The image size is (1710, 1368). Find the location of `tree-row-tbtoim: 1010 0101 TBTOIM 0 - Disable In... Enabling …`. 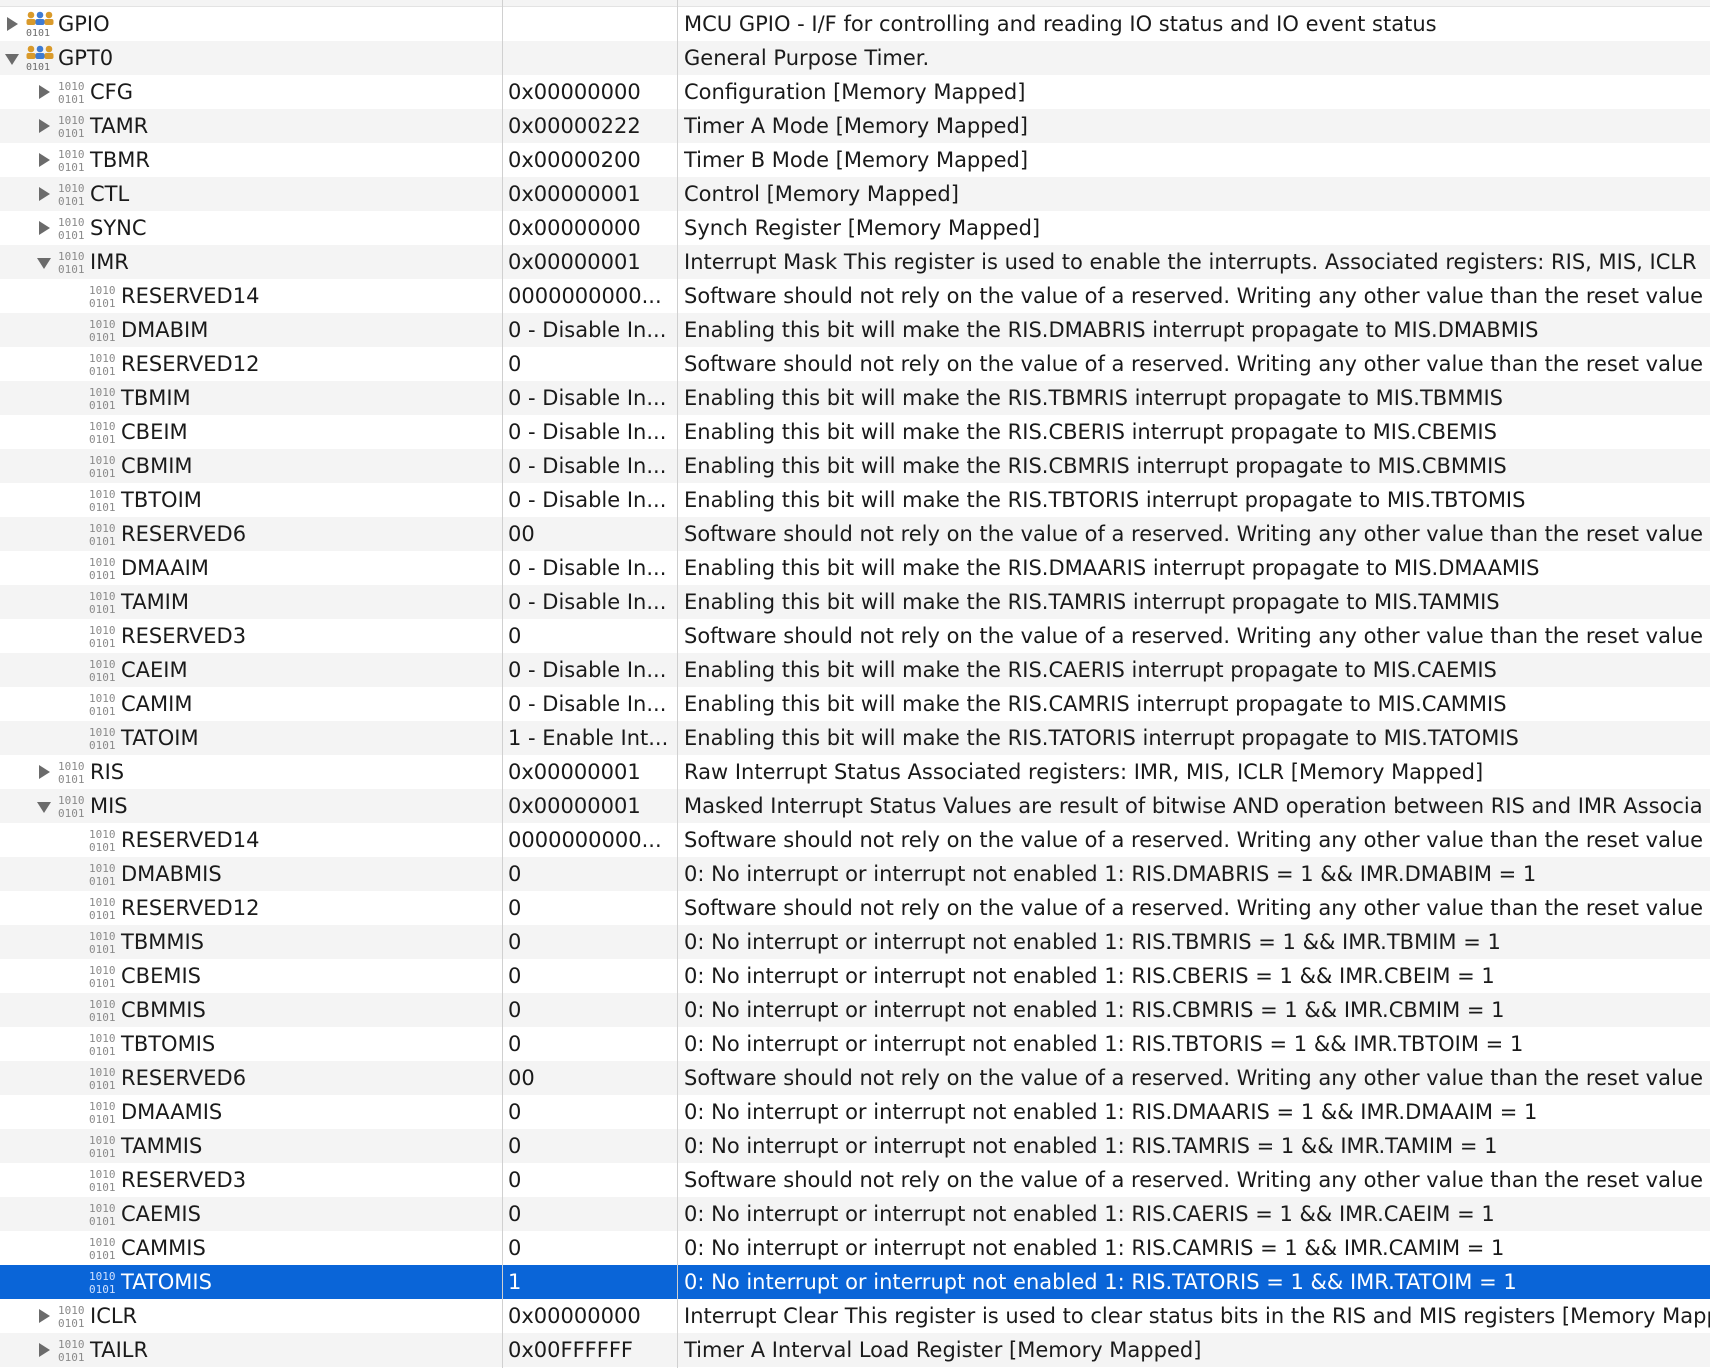

tree-row-tbtoim: 1010 0101 TBTOIM 0 - Disable In... Enabling … is located at coordinates (855, 500).